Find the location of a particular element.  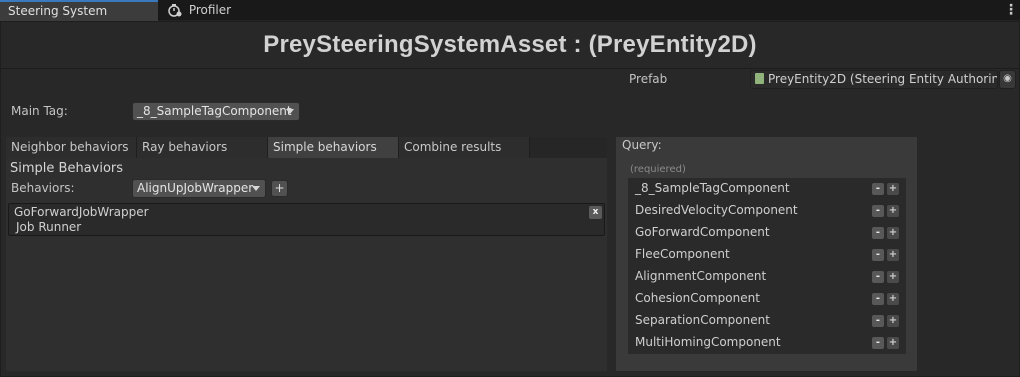

behaviors-selected: AlignUpJobWrapper is located at coordinates (195, 188).